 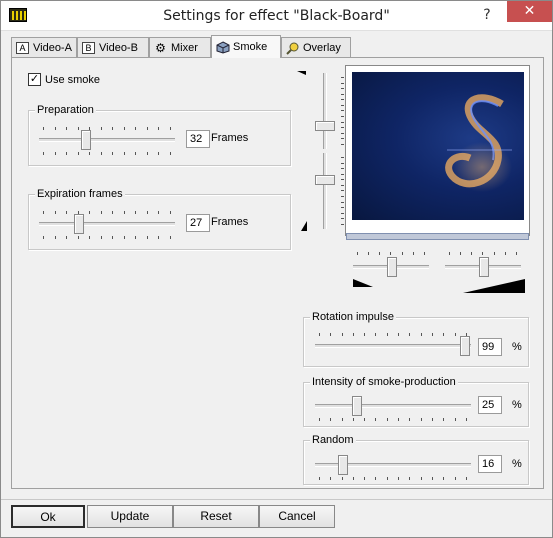 What do you see at coordinates (333, 440) in the screenshot?
I see `random-title: Random` at bounding box center [333, 440].